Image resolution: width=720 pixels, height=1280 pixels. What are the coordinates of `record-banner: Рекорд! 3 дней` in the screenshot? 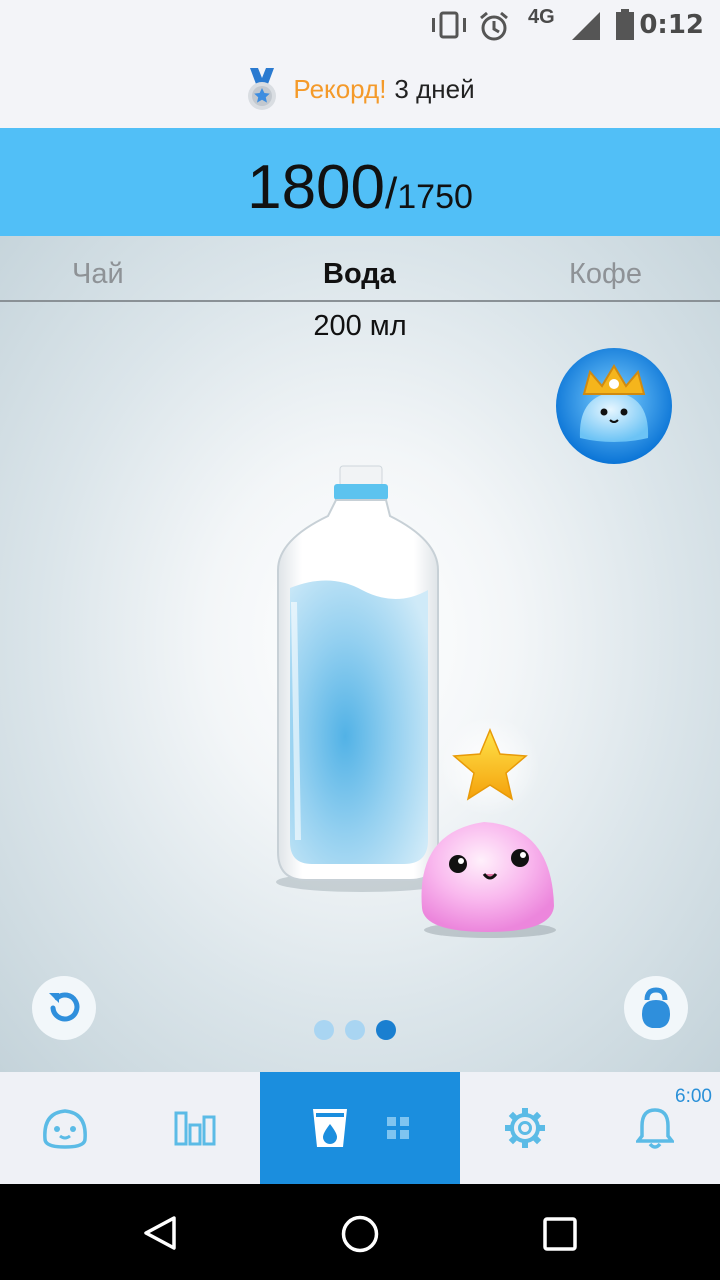 It's located at (360, 89).